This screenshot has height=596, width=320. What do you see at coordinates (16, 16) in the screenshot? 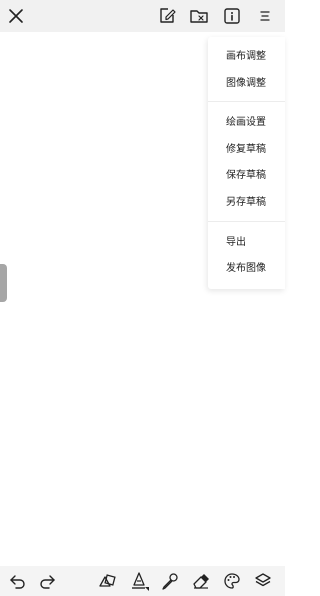
I see `close-icon` at bounding box center [16, 16].